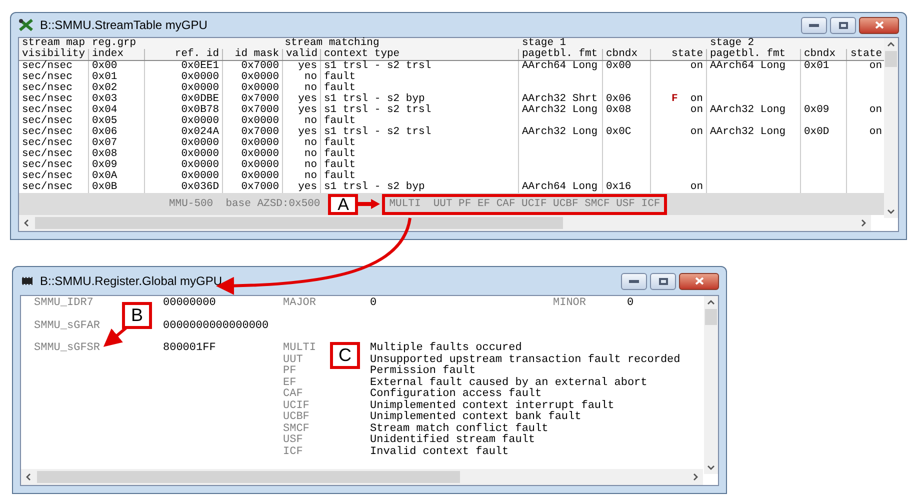  Describe the element at coordinates (184, 54) in the screenshot. I see `column-header: ref. id` at that location.